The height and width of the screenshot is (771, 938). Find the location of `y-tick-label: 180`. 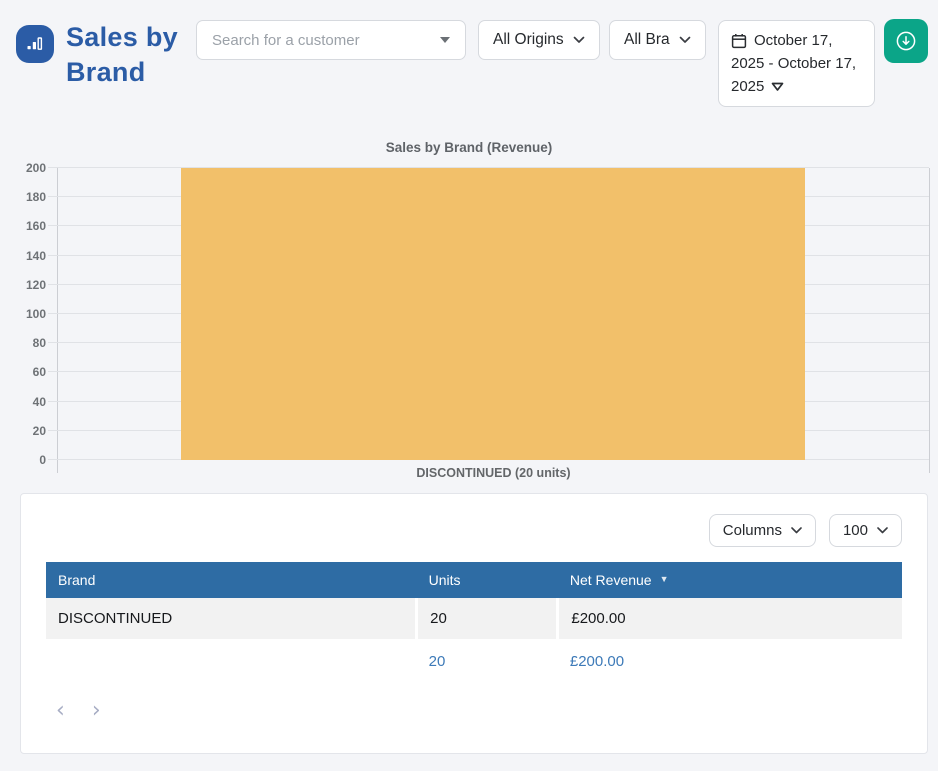

y-tick-label: 180 is located at coordinates (35, 197).